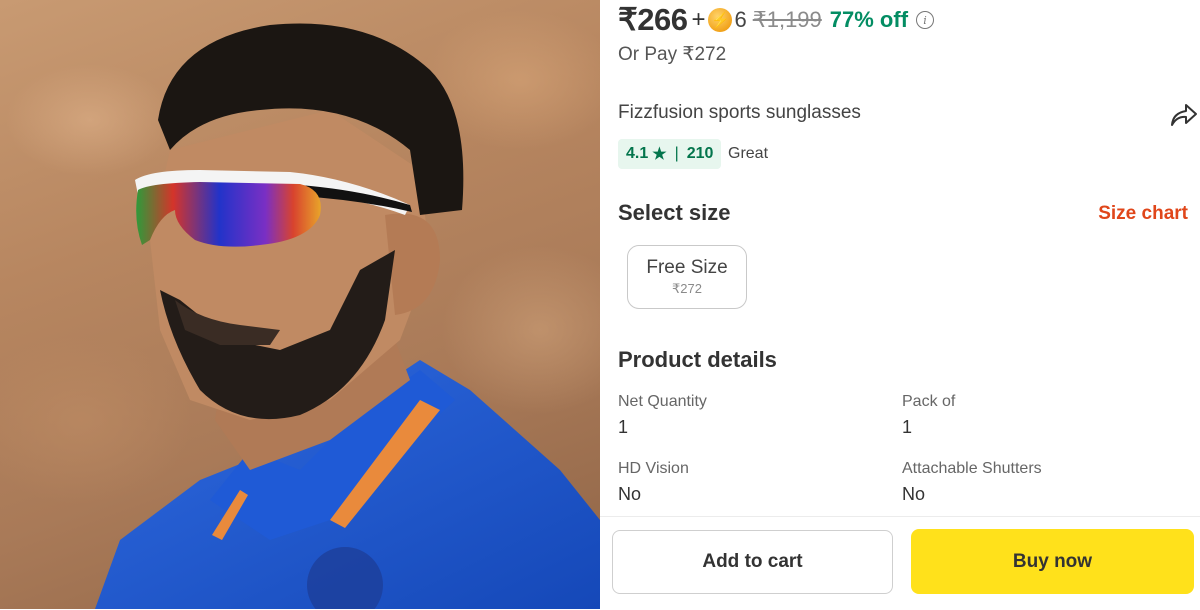 Image resolution: width=1200 pixels, height=610 pixels. What do you see at coordinates (687, 267) in the screenshot?
I see `size-option-label: Free Size` at bounding box center [687, 267].